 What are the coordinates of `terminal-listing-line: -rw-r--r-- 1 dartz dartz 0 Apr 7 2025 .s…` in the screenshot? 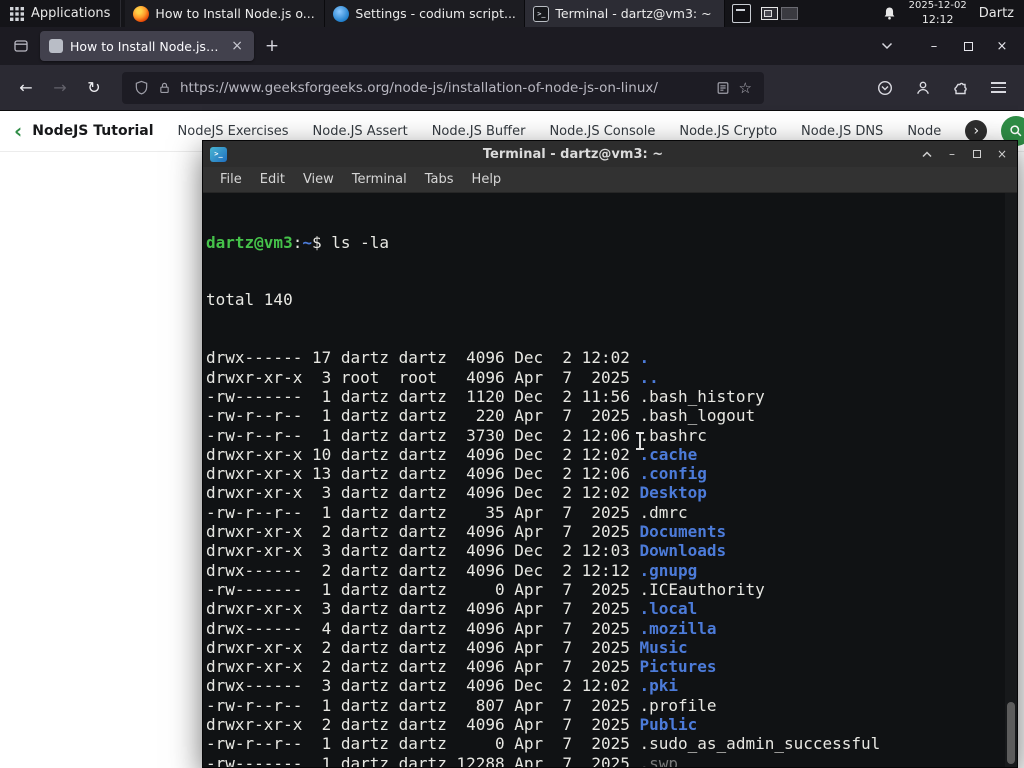 It's located at (543, 744).